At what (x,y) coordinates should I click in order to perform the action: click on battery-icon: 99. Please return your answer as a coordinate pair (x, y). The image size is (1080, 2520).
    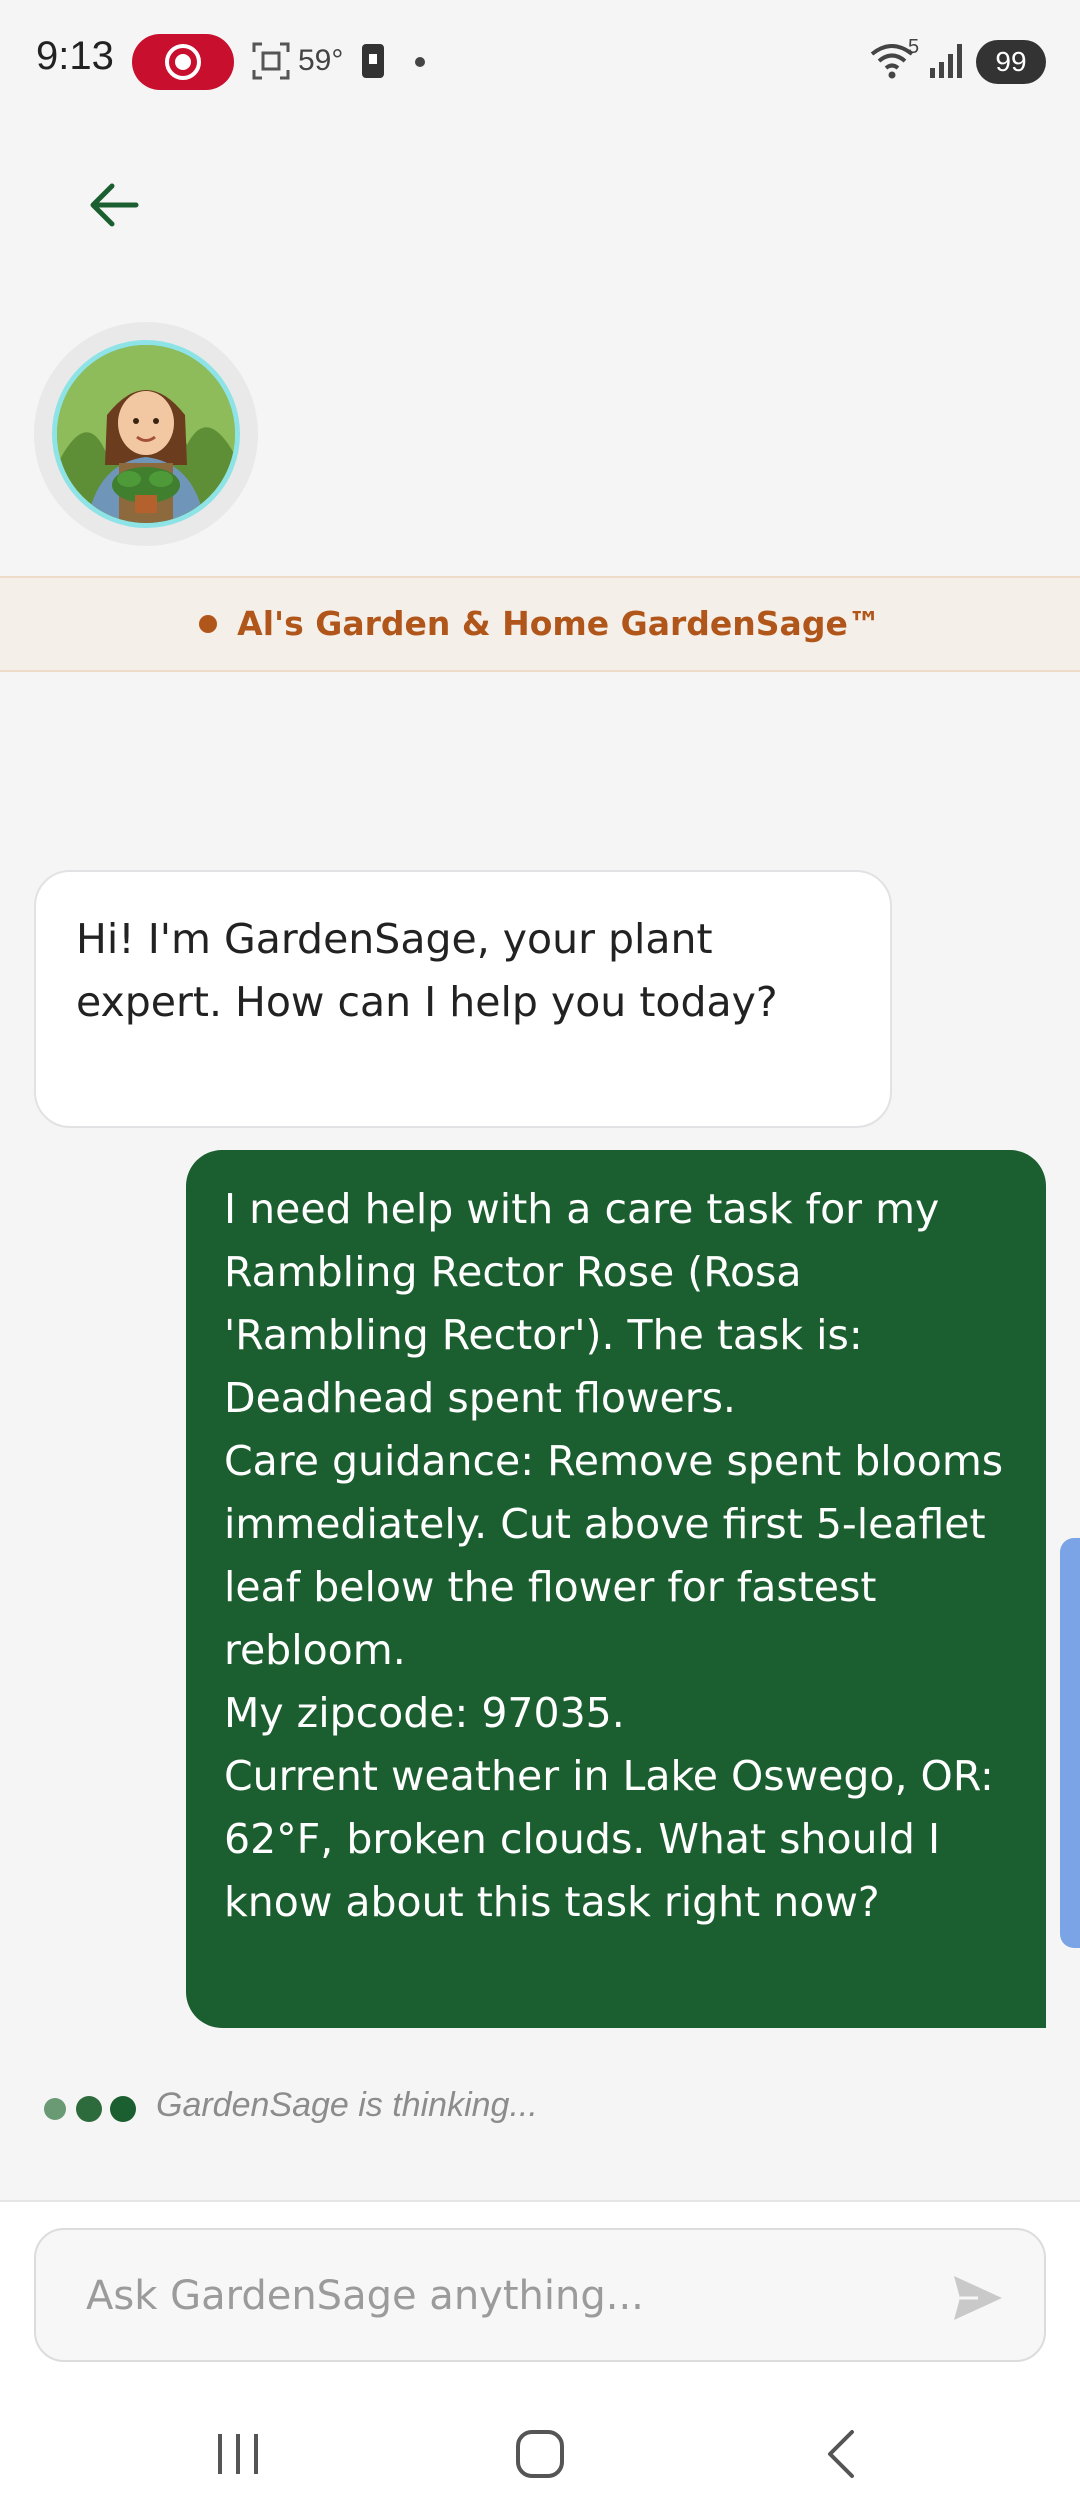
    Looking at the image, I should click on (1011, 62).